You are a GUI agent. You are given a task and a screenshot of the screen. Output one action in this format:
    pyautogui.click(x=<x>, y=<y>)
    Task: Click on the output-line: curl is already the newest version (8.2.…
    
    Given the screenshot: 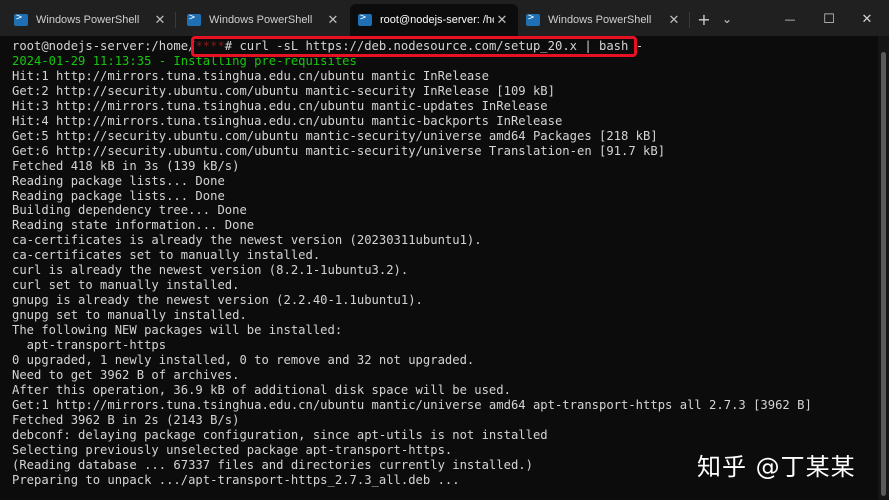 What is the action you would take?
    pyautogui.click(x=210, y=270)
    